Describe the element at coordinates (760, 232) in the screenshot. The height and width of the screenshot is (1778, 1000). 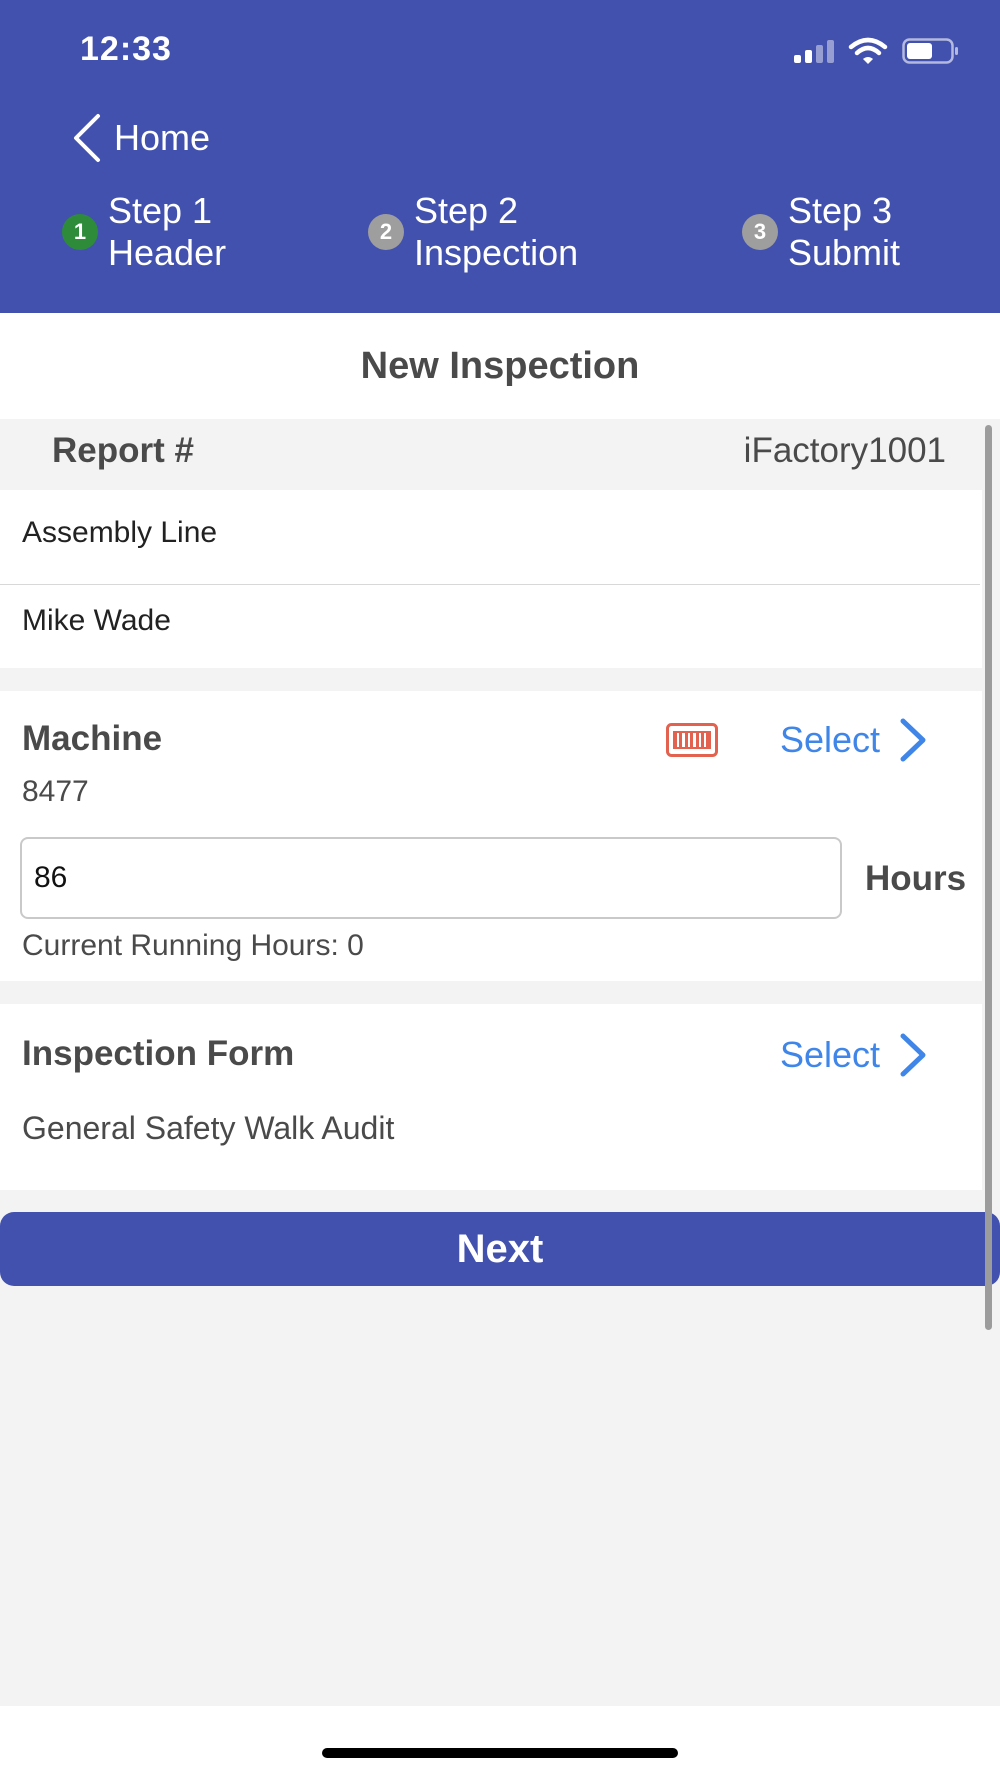
I see `step-badge: 3` at that location.